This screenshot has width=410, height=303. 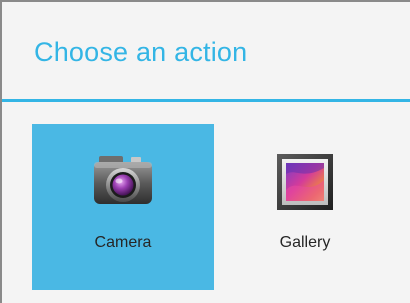 I want to click on gallery-icon, so click(x=305, y=182).